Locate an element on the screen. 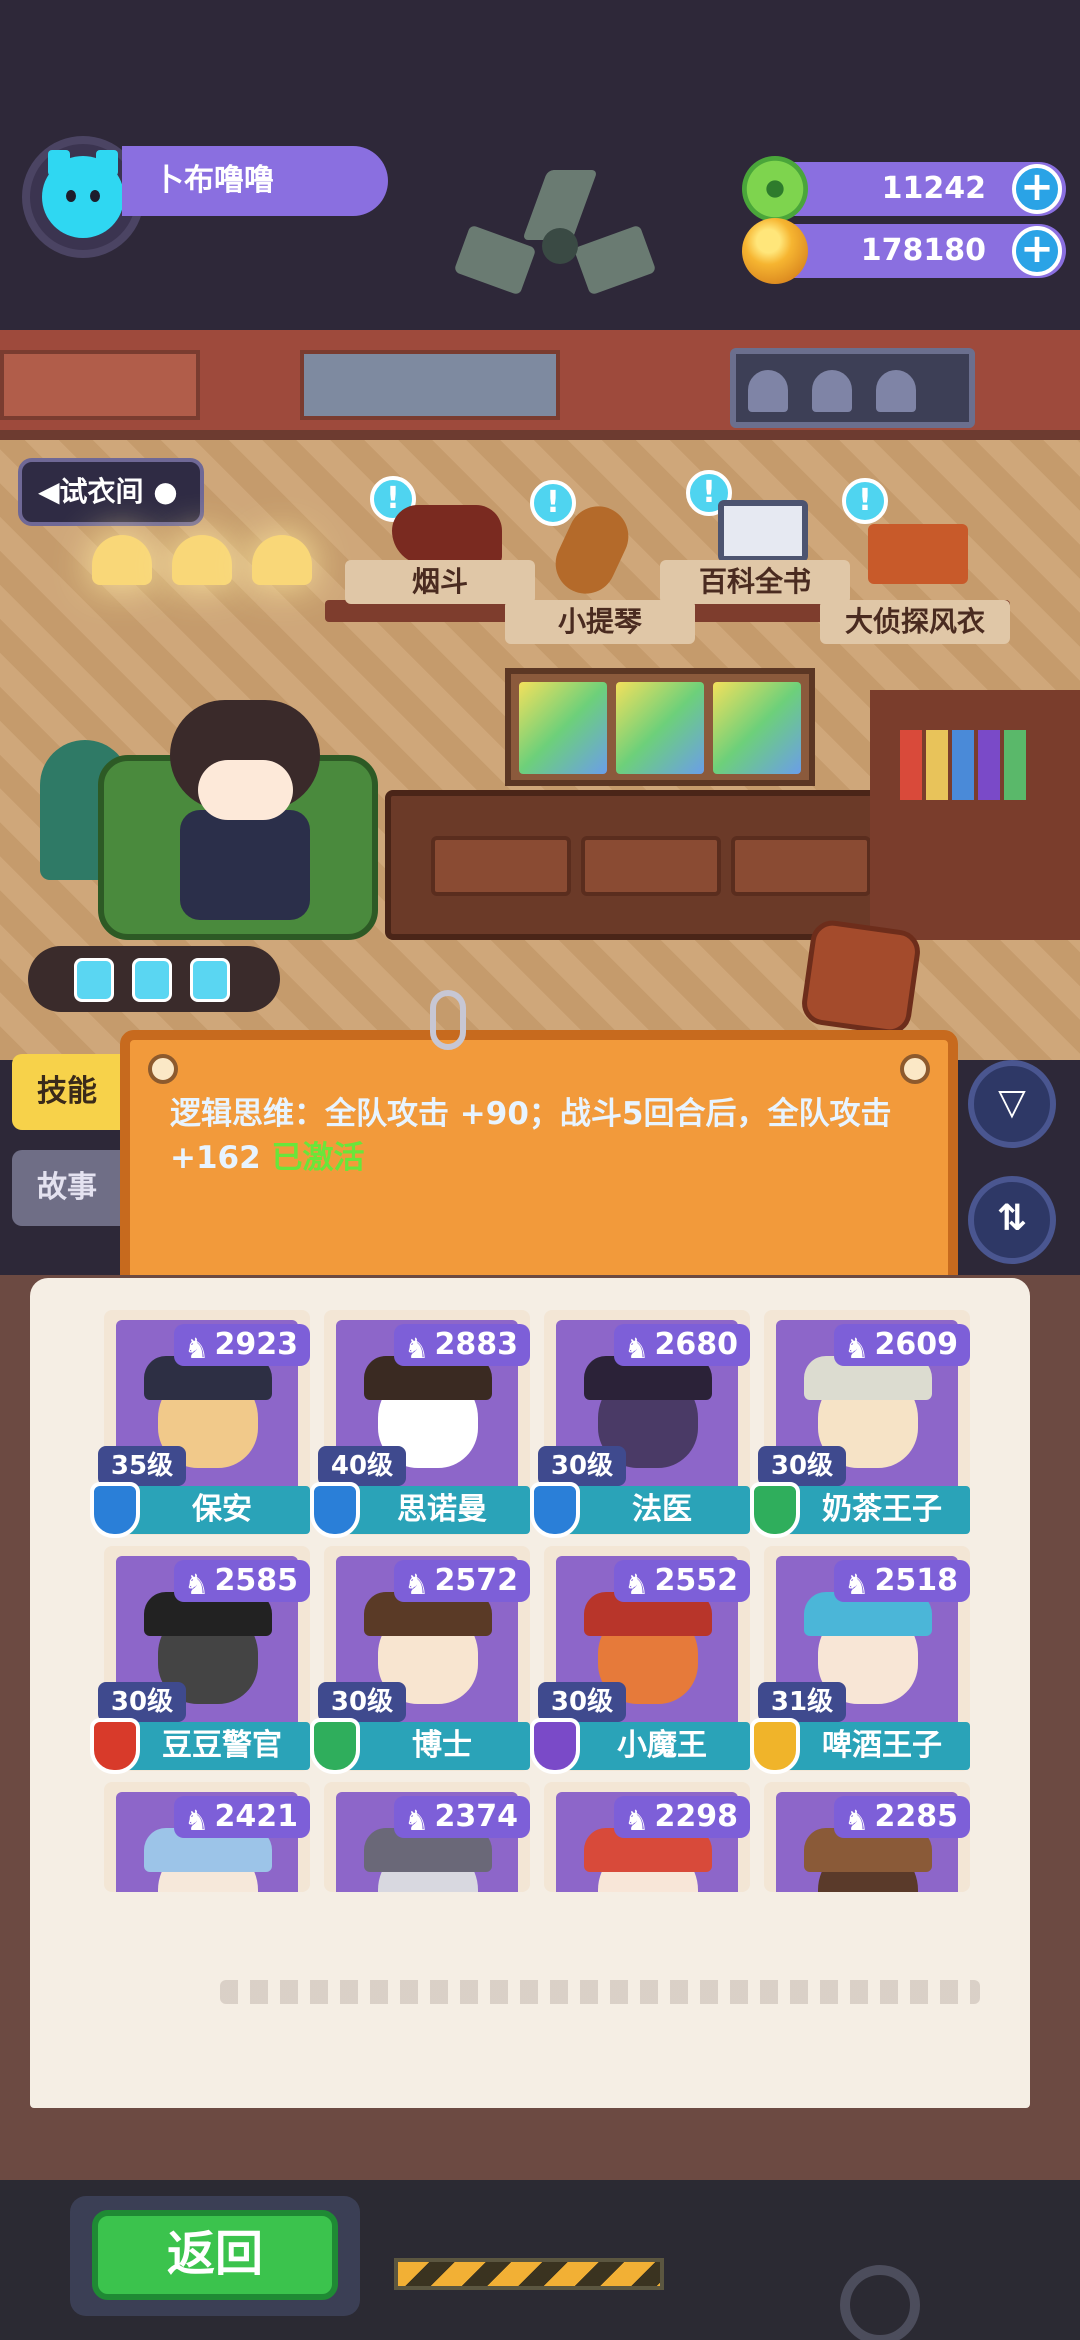  detective-coat-icon is located at coordinates (918, 554).